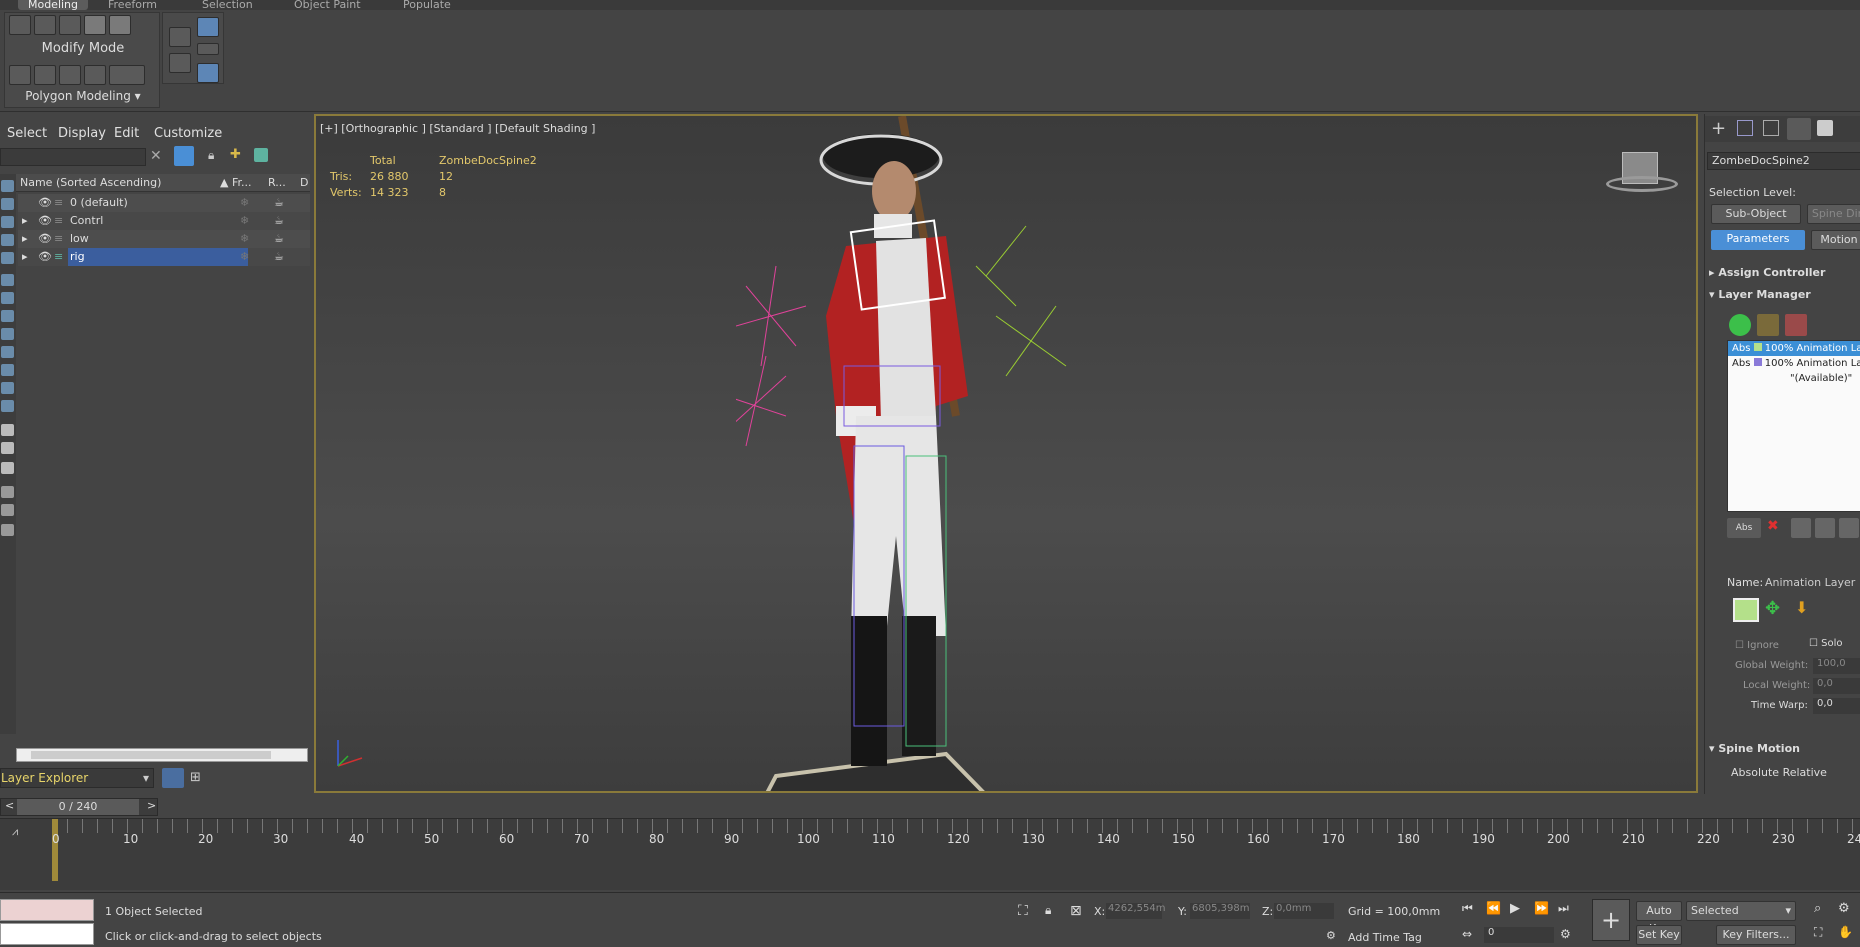 The image size is (1860, 947). Describe the element at coordinates (15, 832) in the screenshot. I see `curve-editor-icon: ⩘` at that location.